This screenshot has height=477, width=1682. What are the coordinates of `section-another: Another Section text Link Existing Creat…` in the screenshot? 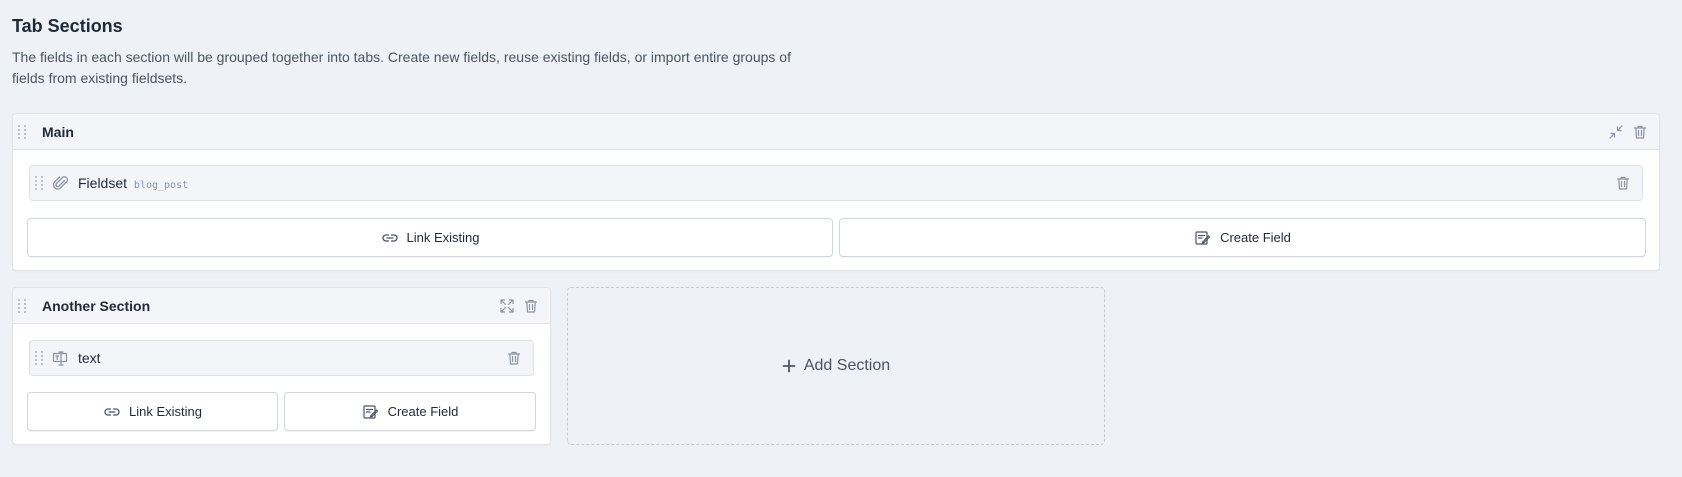 It's located at (281, 366).